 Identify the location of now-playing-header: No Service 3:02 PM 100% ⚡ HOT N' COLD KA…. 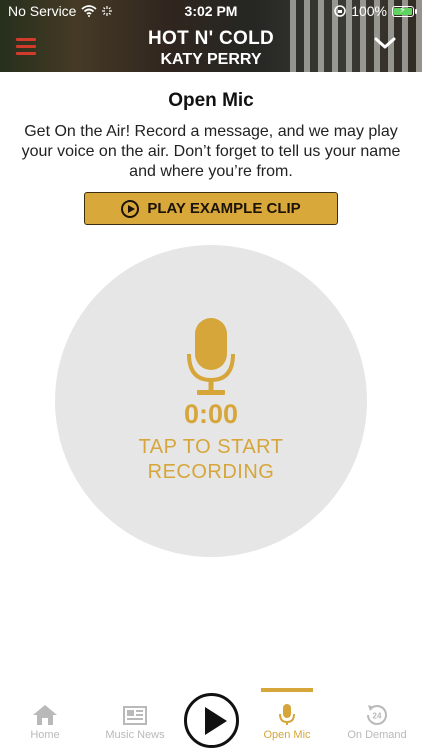
(211, 36).